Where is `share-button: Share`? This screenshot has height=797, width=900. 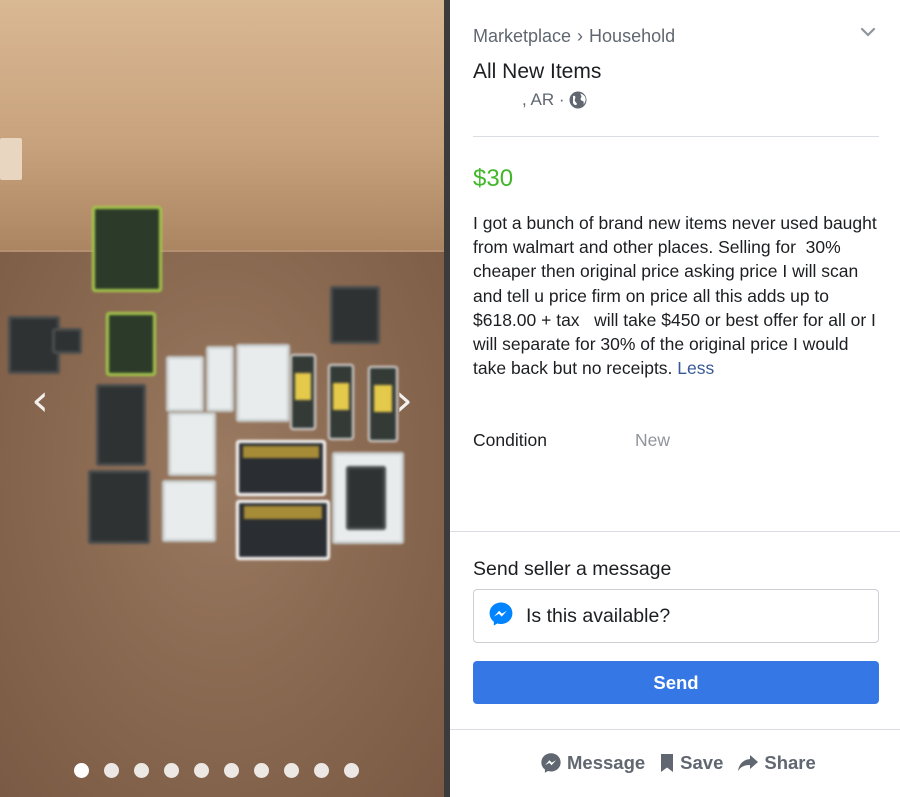
share-button: Share is located at coordinates (776, 763).